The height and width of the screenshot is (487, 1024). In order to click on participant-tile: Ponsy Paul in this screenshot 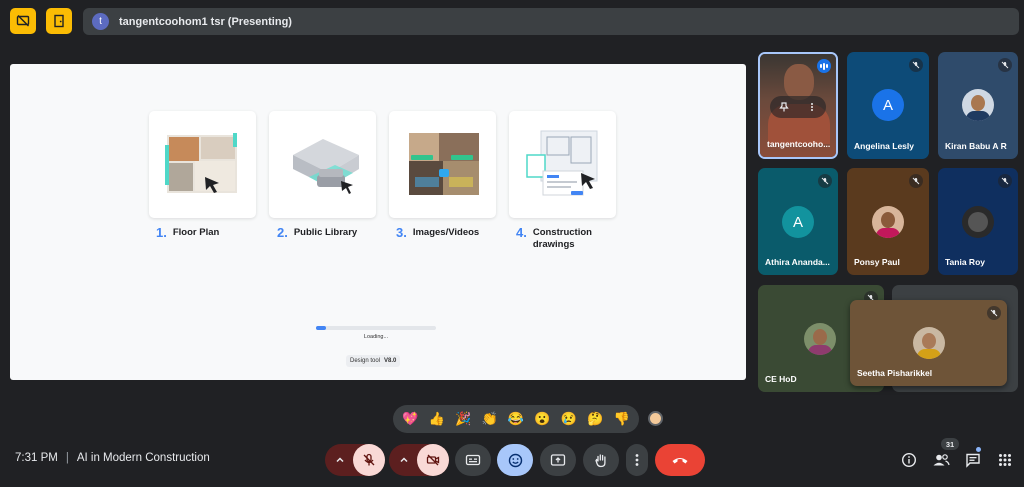, I will do `click(888, 221)`.